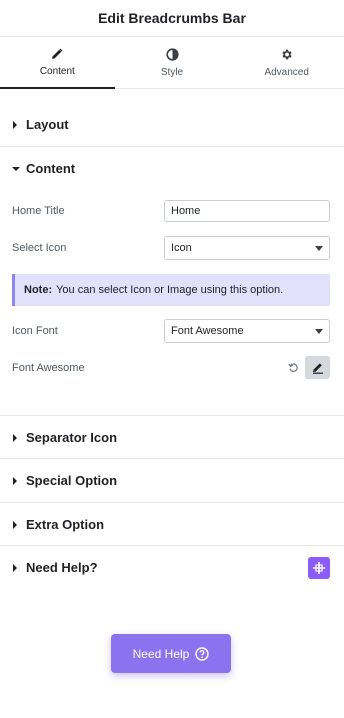 Image resolution: width=344 pixels, height=718 pixels. I want to click on font-awesome-controls, so click(309, 367).